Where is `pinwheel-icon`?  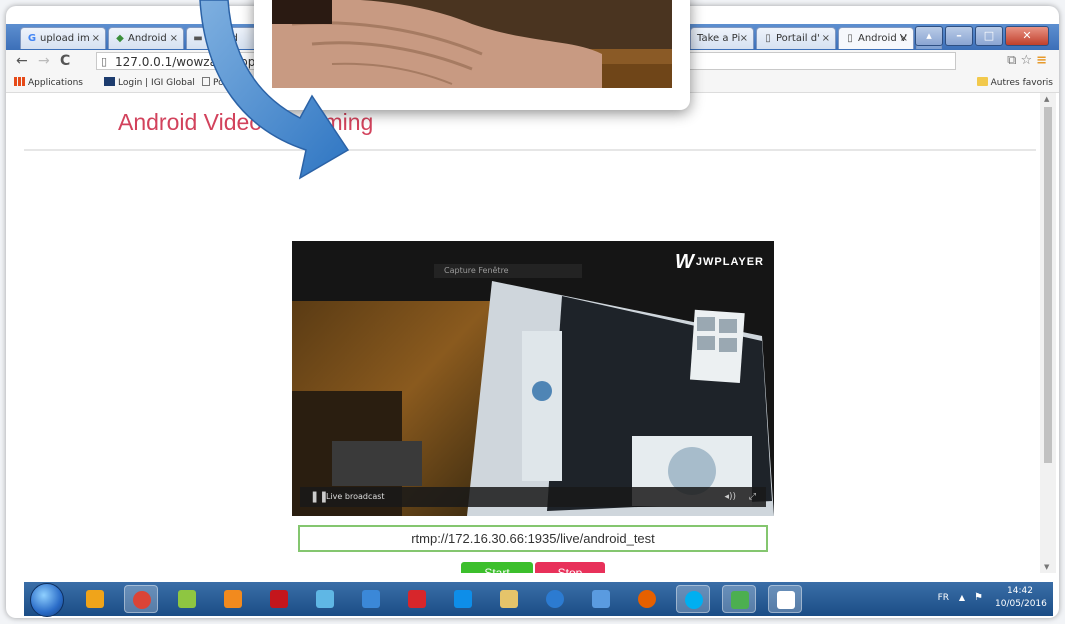 pinwheel-icon is located at coordinates (187, 599).